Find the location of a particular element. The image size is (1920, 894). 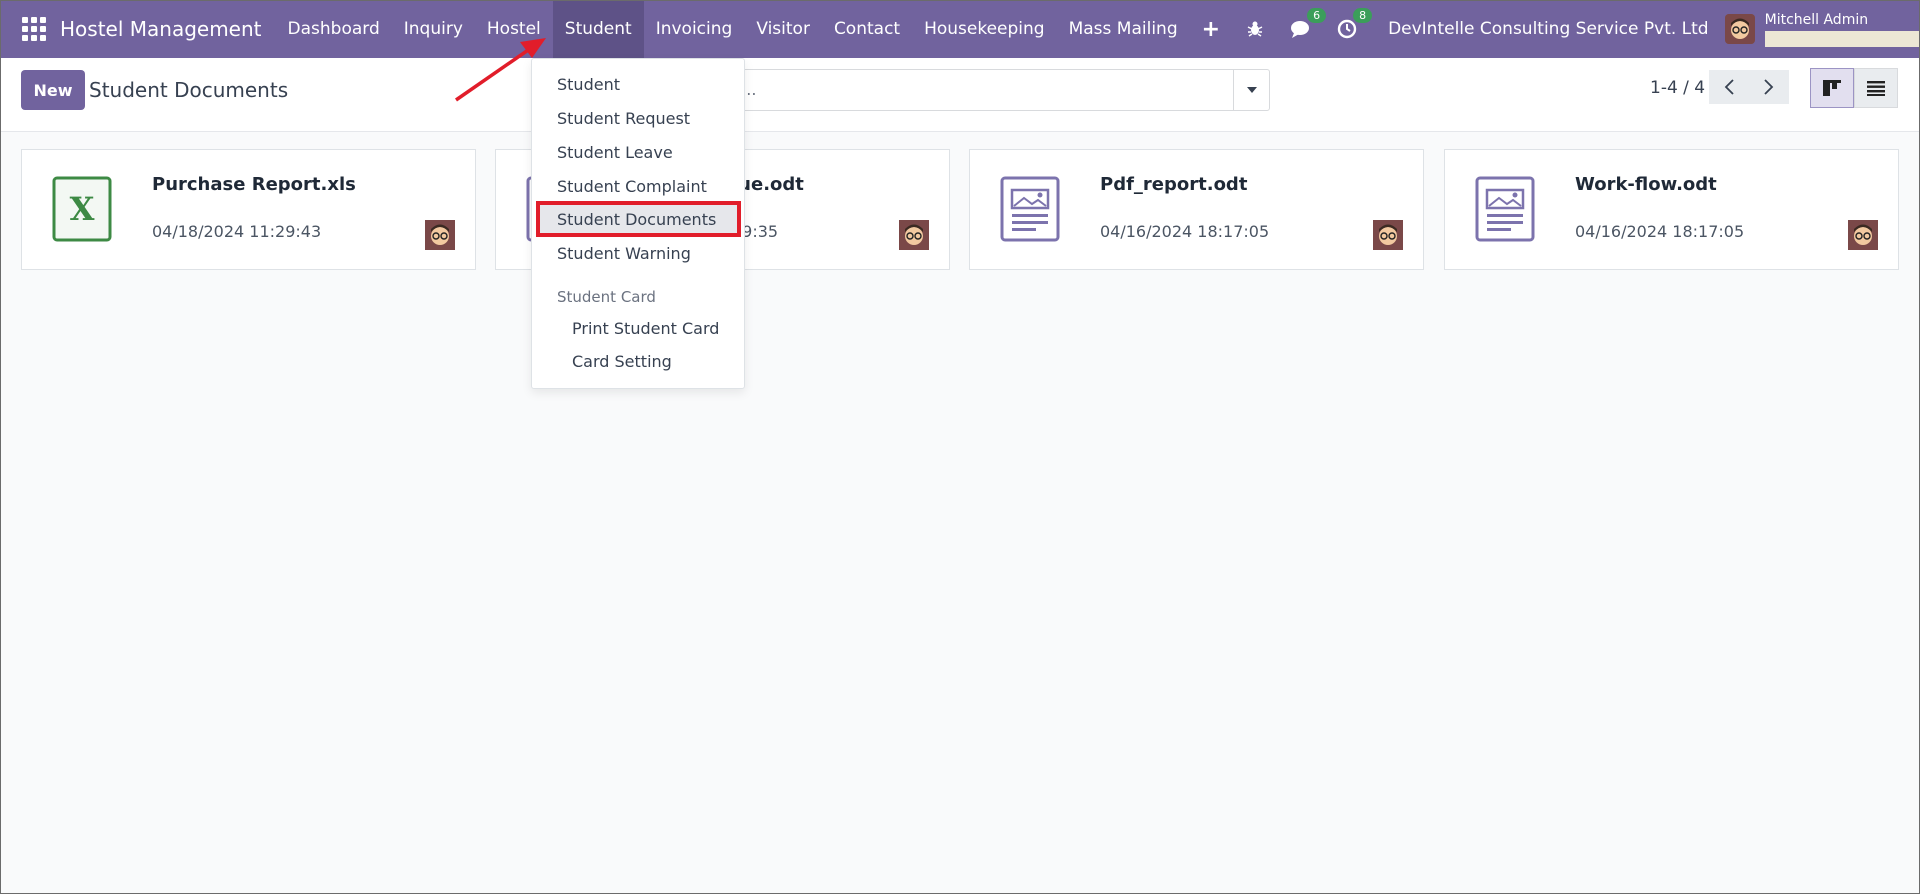

document-title: Purchase Report.xls is located at coordinates (254, 184).